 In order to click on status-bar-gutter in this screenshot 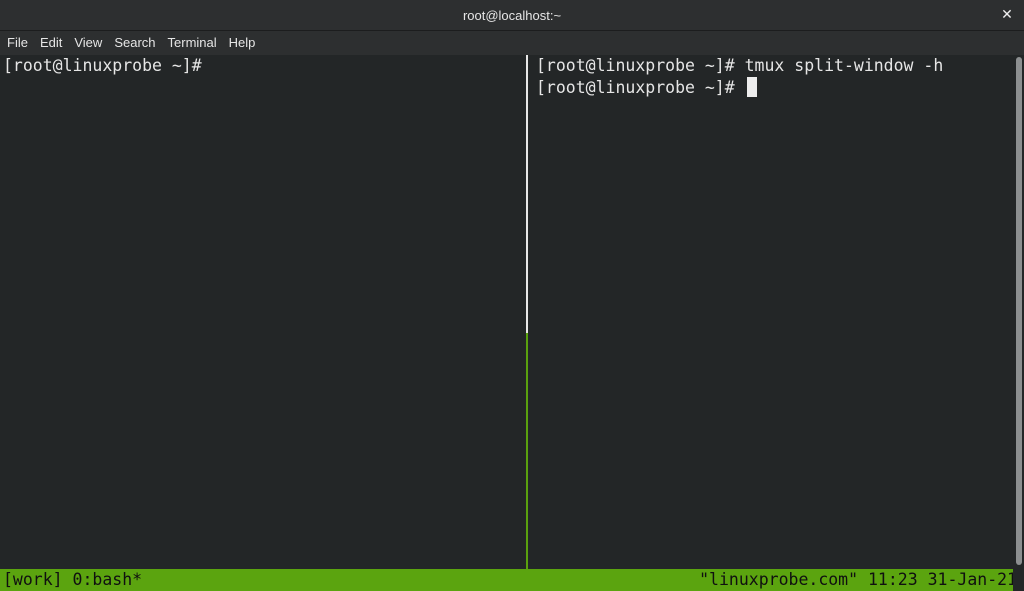, I will do `click(1018, 580)`.